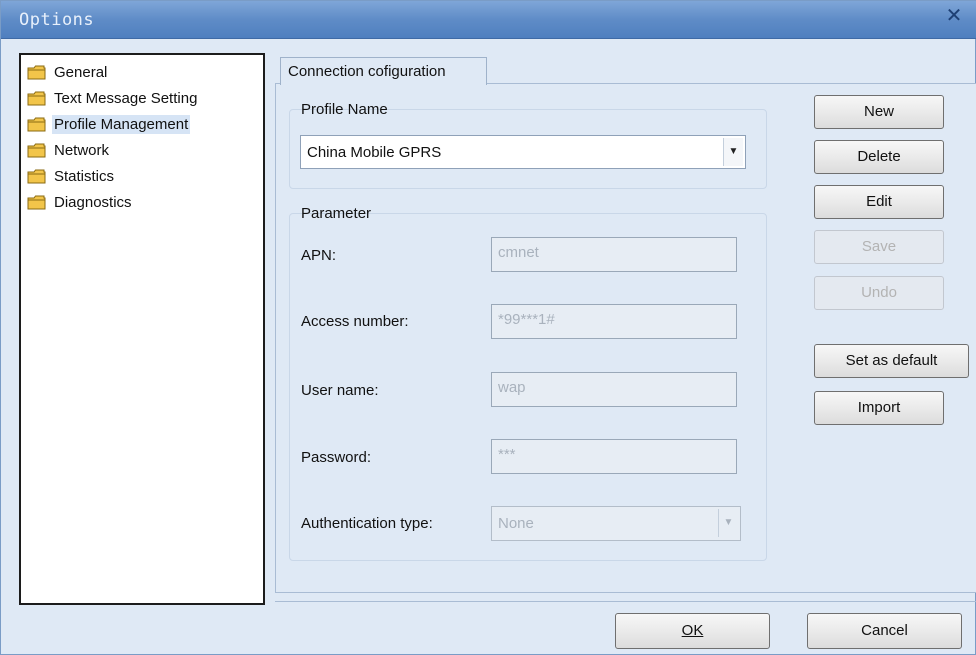 Image resolution: width=976 pixels, height=655 pixels. Describe the element at coordinates (879, 202) in the screenshot. I see `edit-button: Edit` at that location.